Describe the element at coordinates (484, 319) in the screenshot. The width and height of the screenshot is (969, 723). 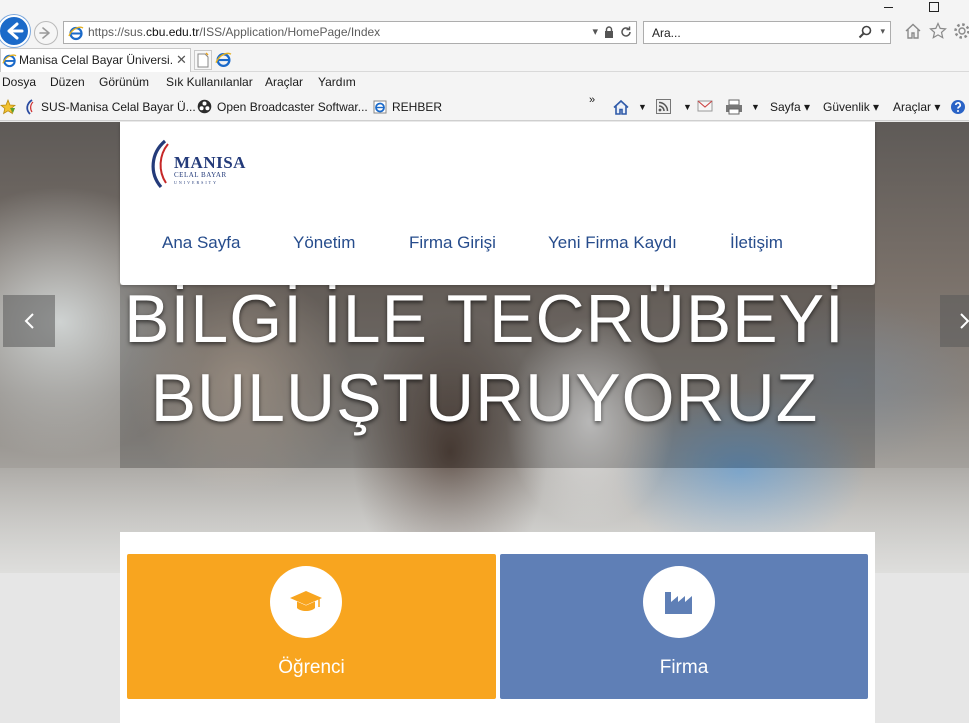
I see `hero-headline-line-1: BİLGİ İLE TECRÜBEYİ` at that location.